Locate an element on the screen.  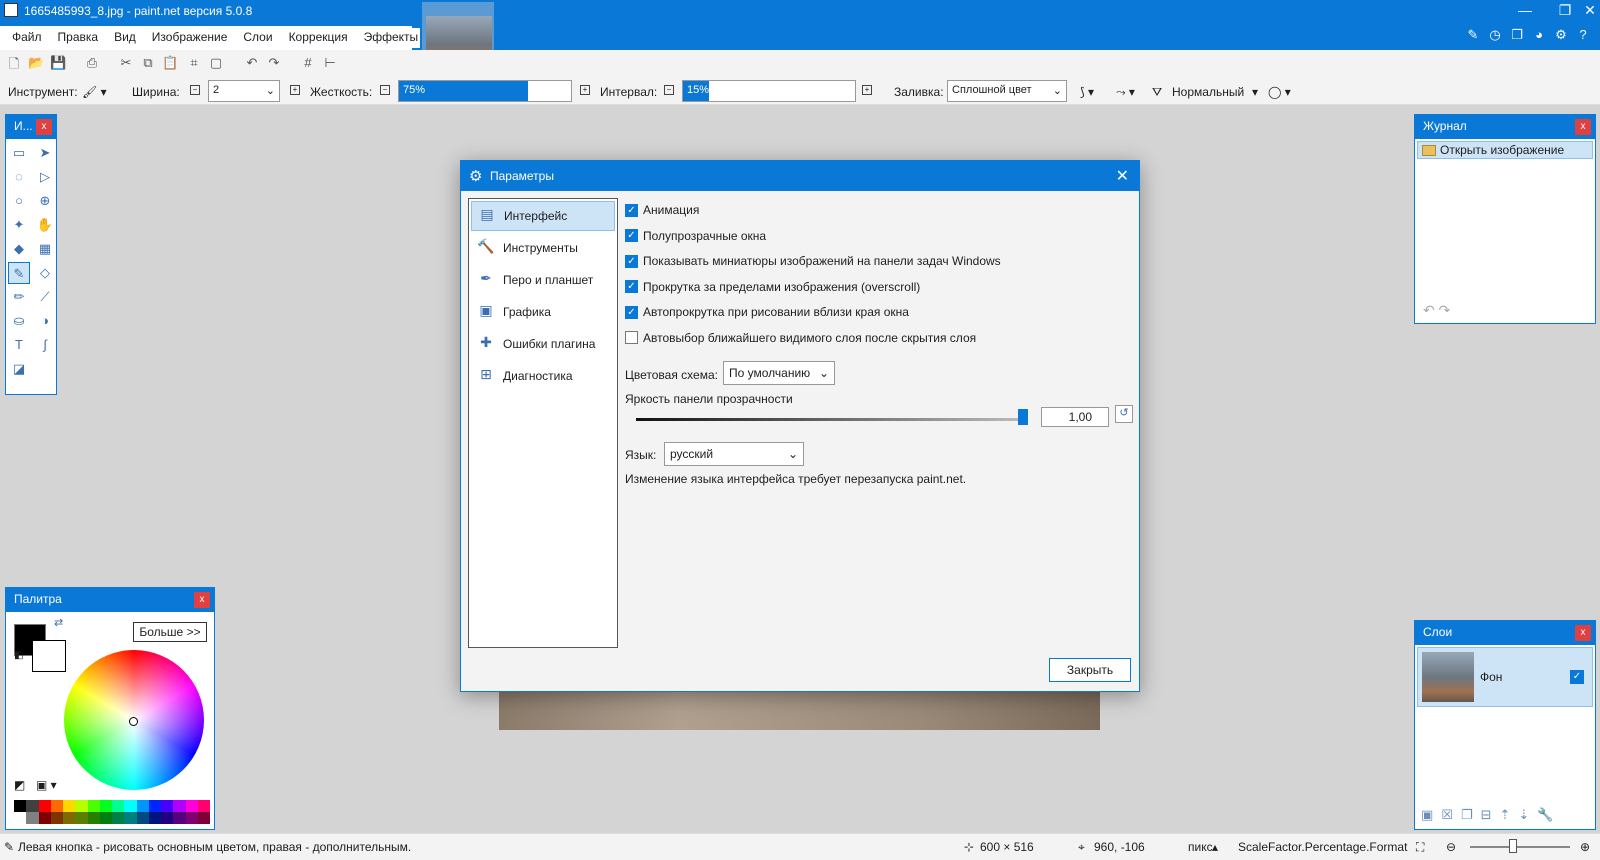
selection-mode-icon: ◯ ▾ is located at coordinates (1279, 92).